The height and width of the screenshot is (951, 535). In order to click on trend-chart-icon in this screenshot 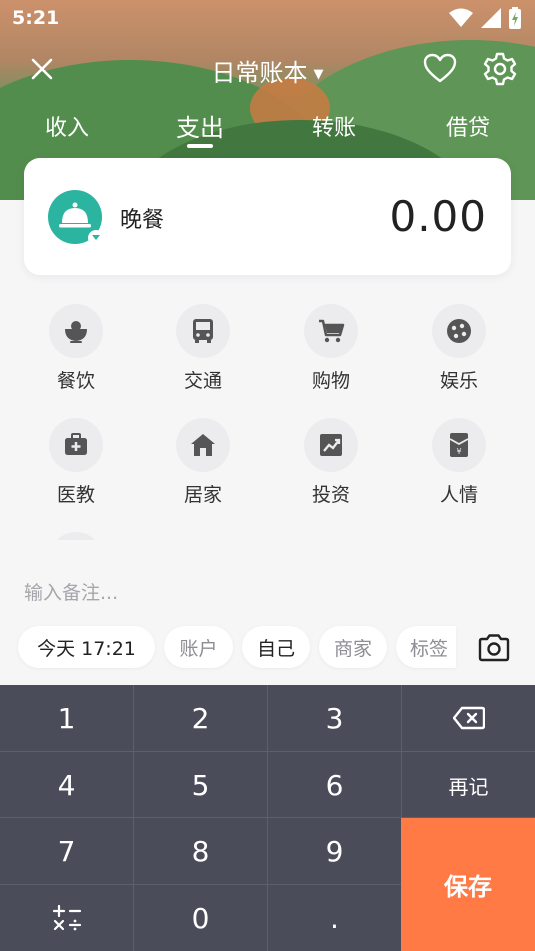, I will do `click(331, 445)`.